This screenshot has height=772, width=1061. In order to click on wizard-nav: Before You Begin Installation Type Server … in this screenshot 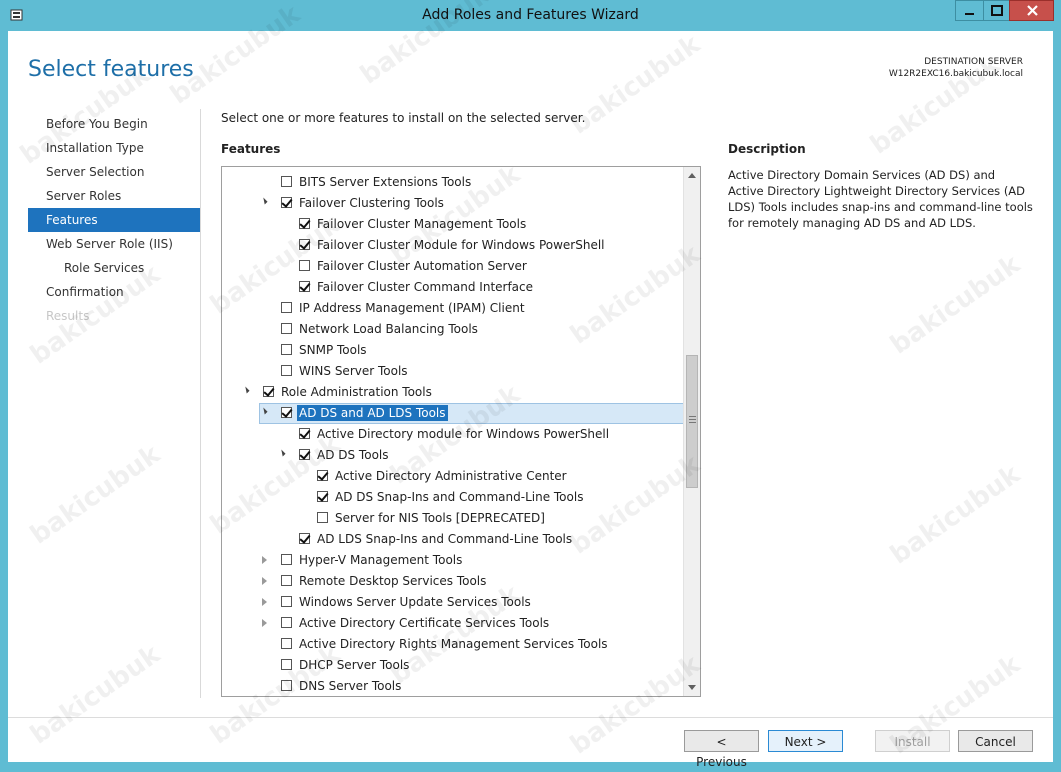, I will do `click(114, 220)`.